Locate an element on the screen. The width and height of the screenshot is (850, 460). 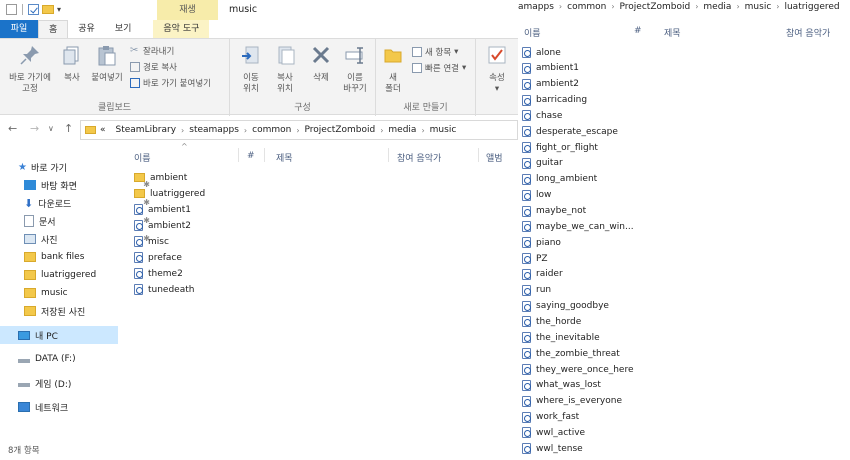
paste-shortcut-button: 바로 가기 붙여넣기 is located at coordinates (170, 83).